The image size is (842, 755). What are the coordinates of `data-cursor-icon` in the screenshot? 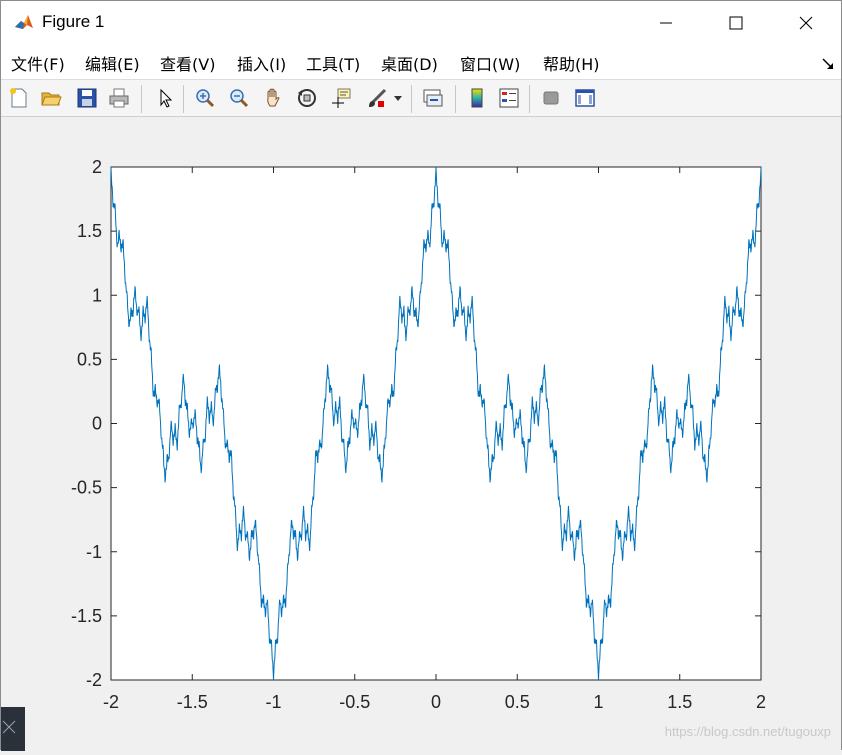 It's located at (341, 98).